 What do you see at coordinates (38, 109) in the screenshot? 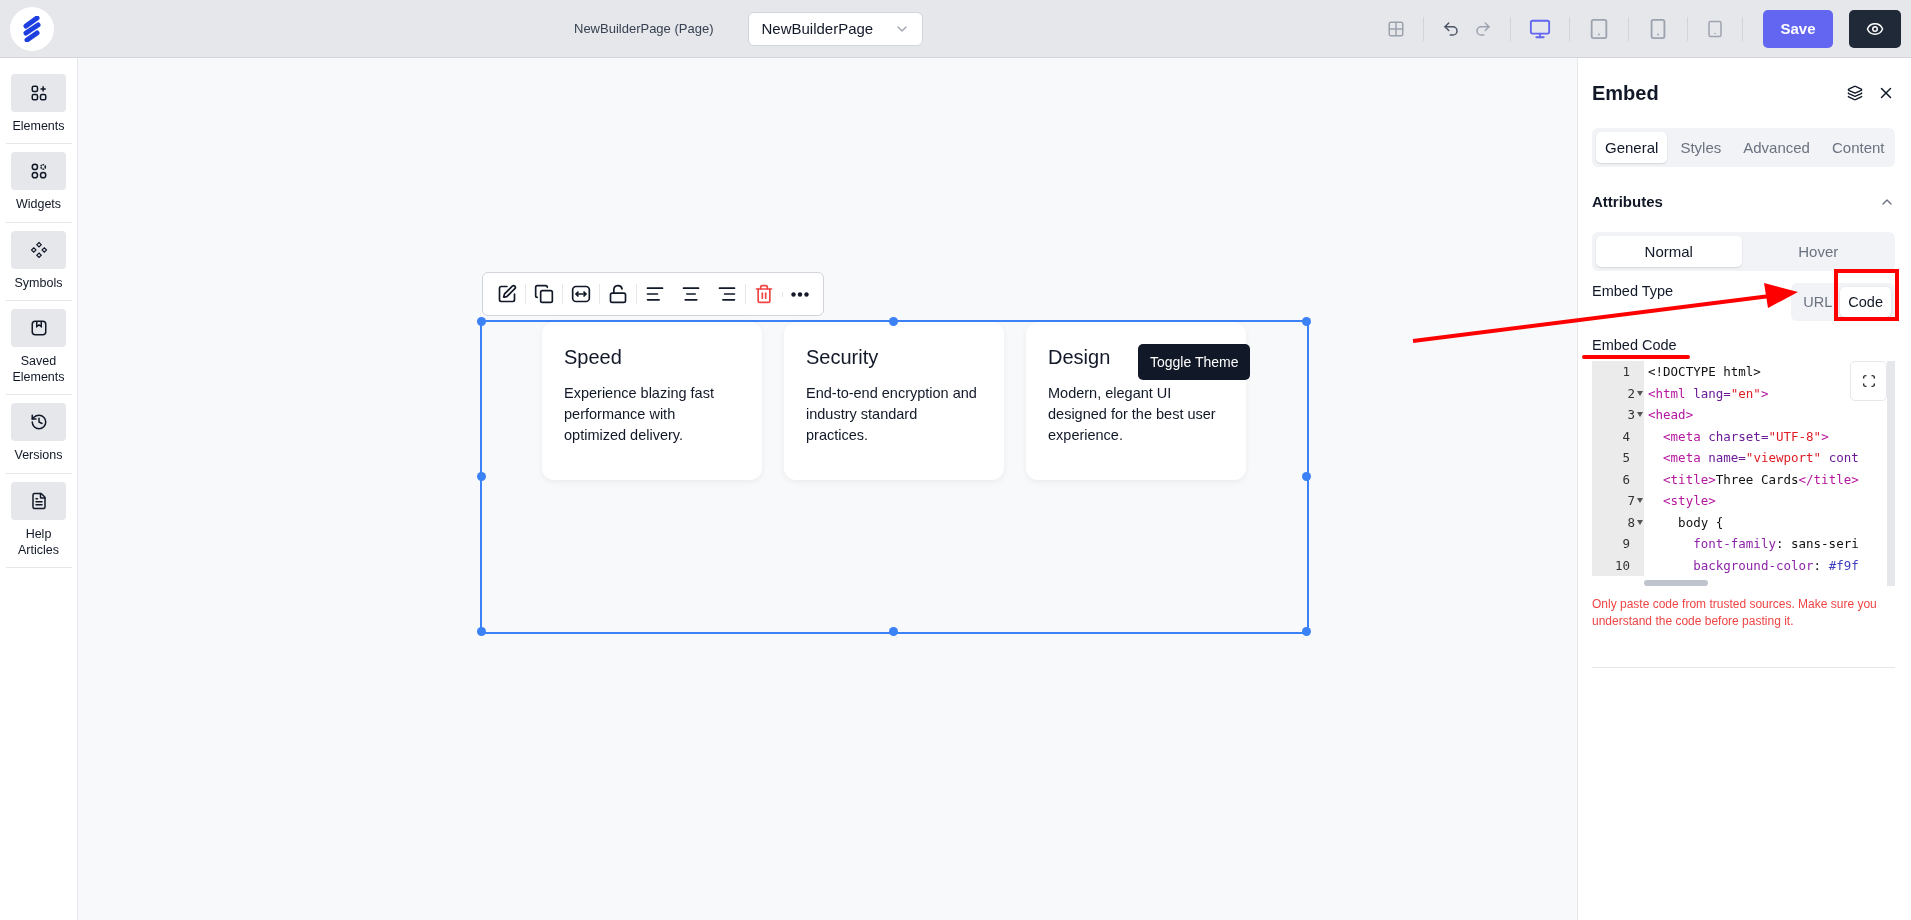
I see `sidebar-item: Elements` at bounding box center [38, 109].